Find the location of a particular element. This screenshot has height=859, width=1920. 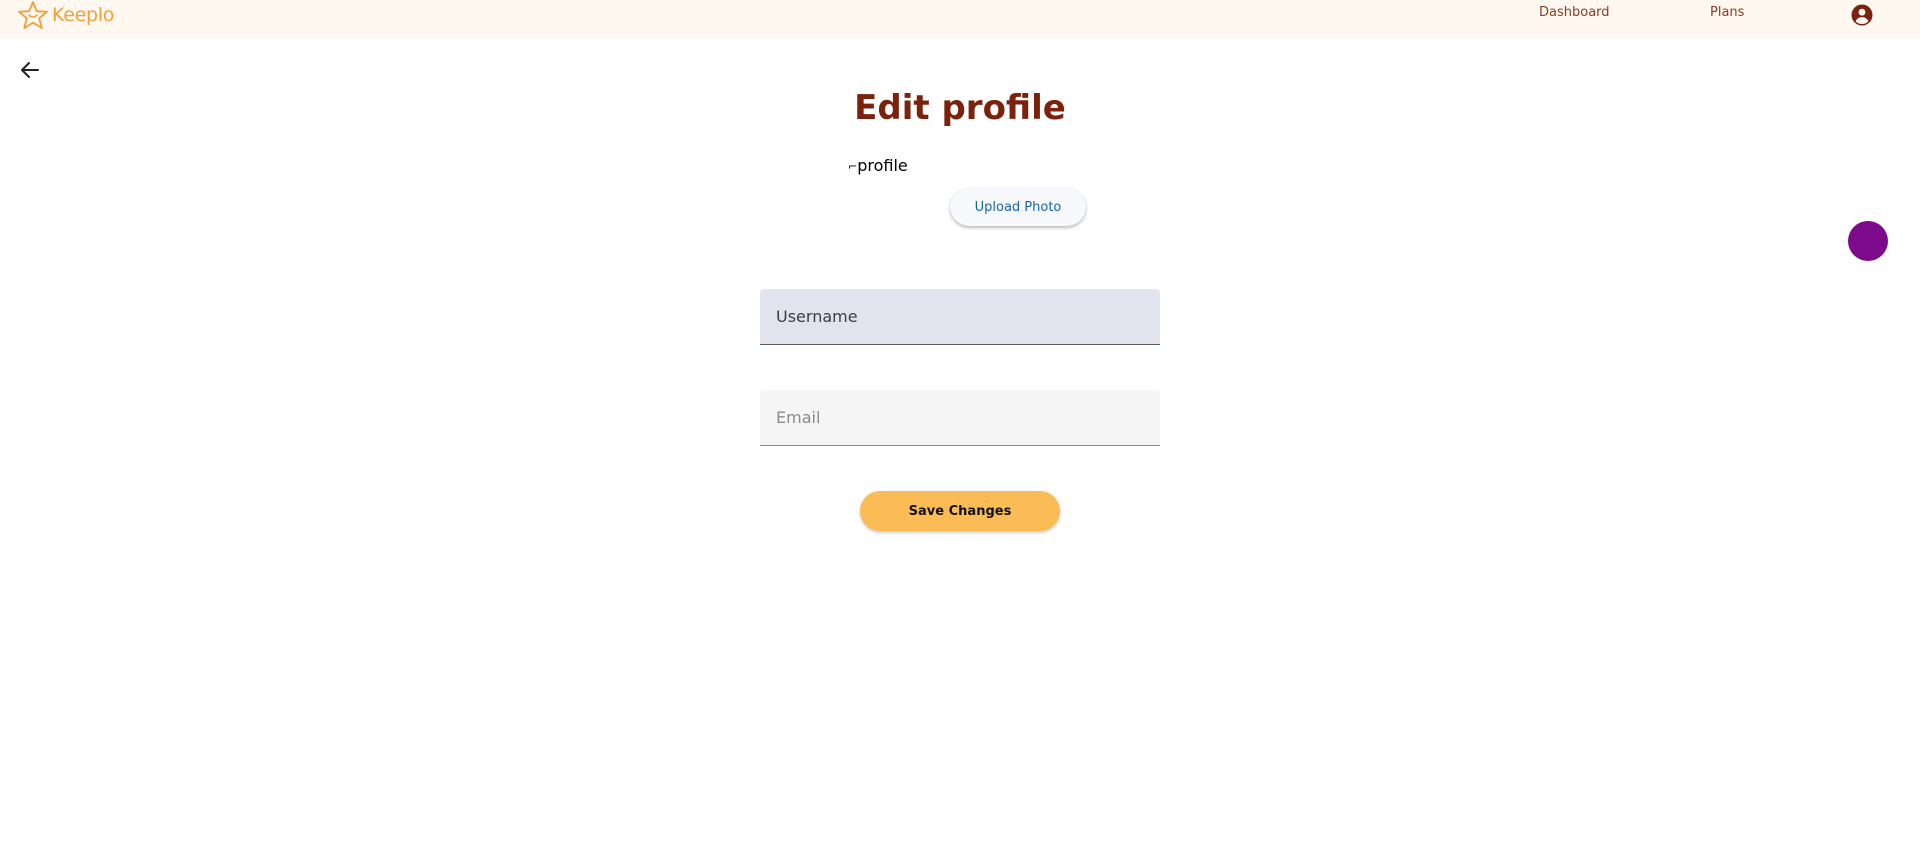

floating-action-button is located at coordinates (1868, 241).